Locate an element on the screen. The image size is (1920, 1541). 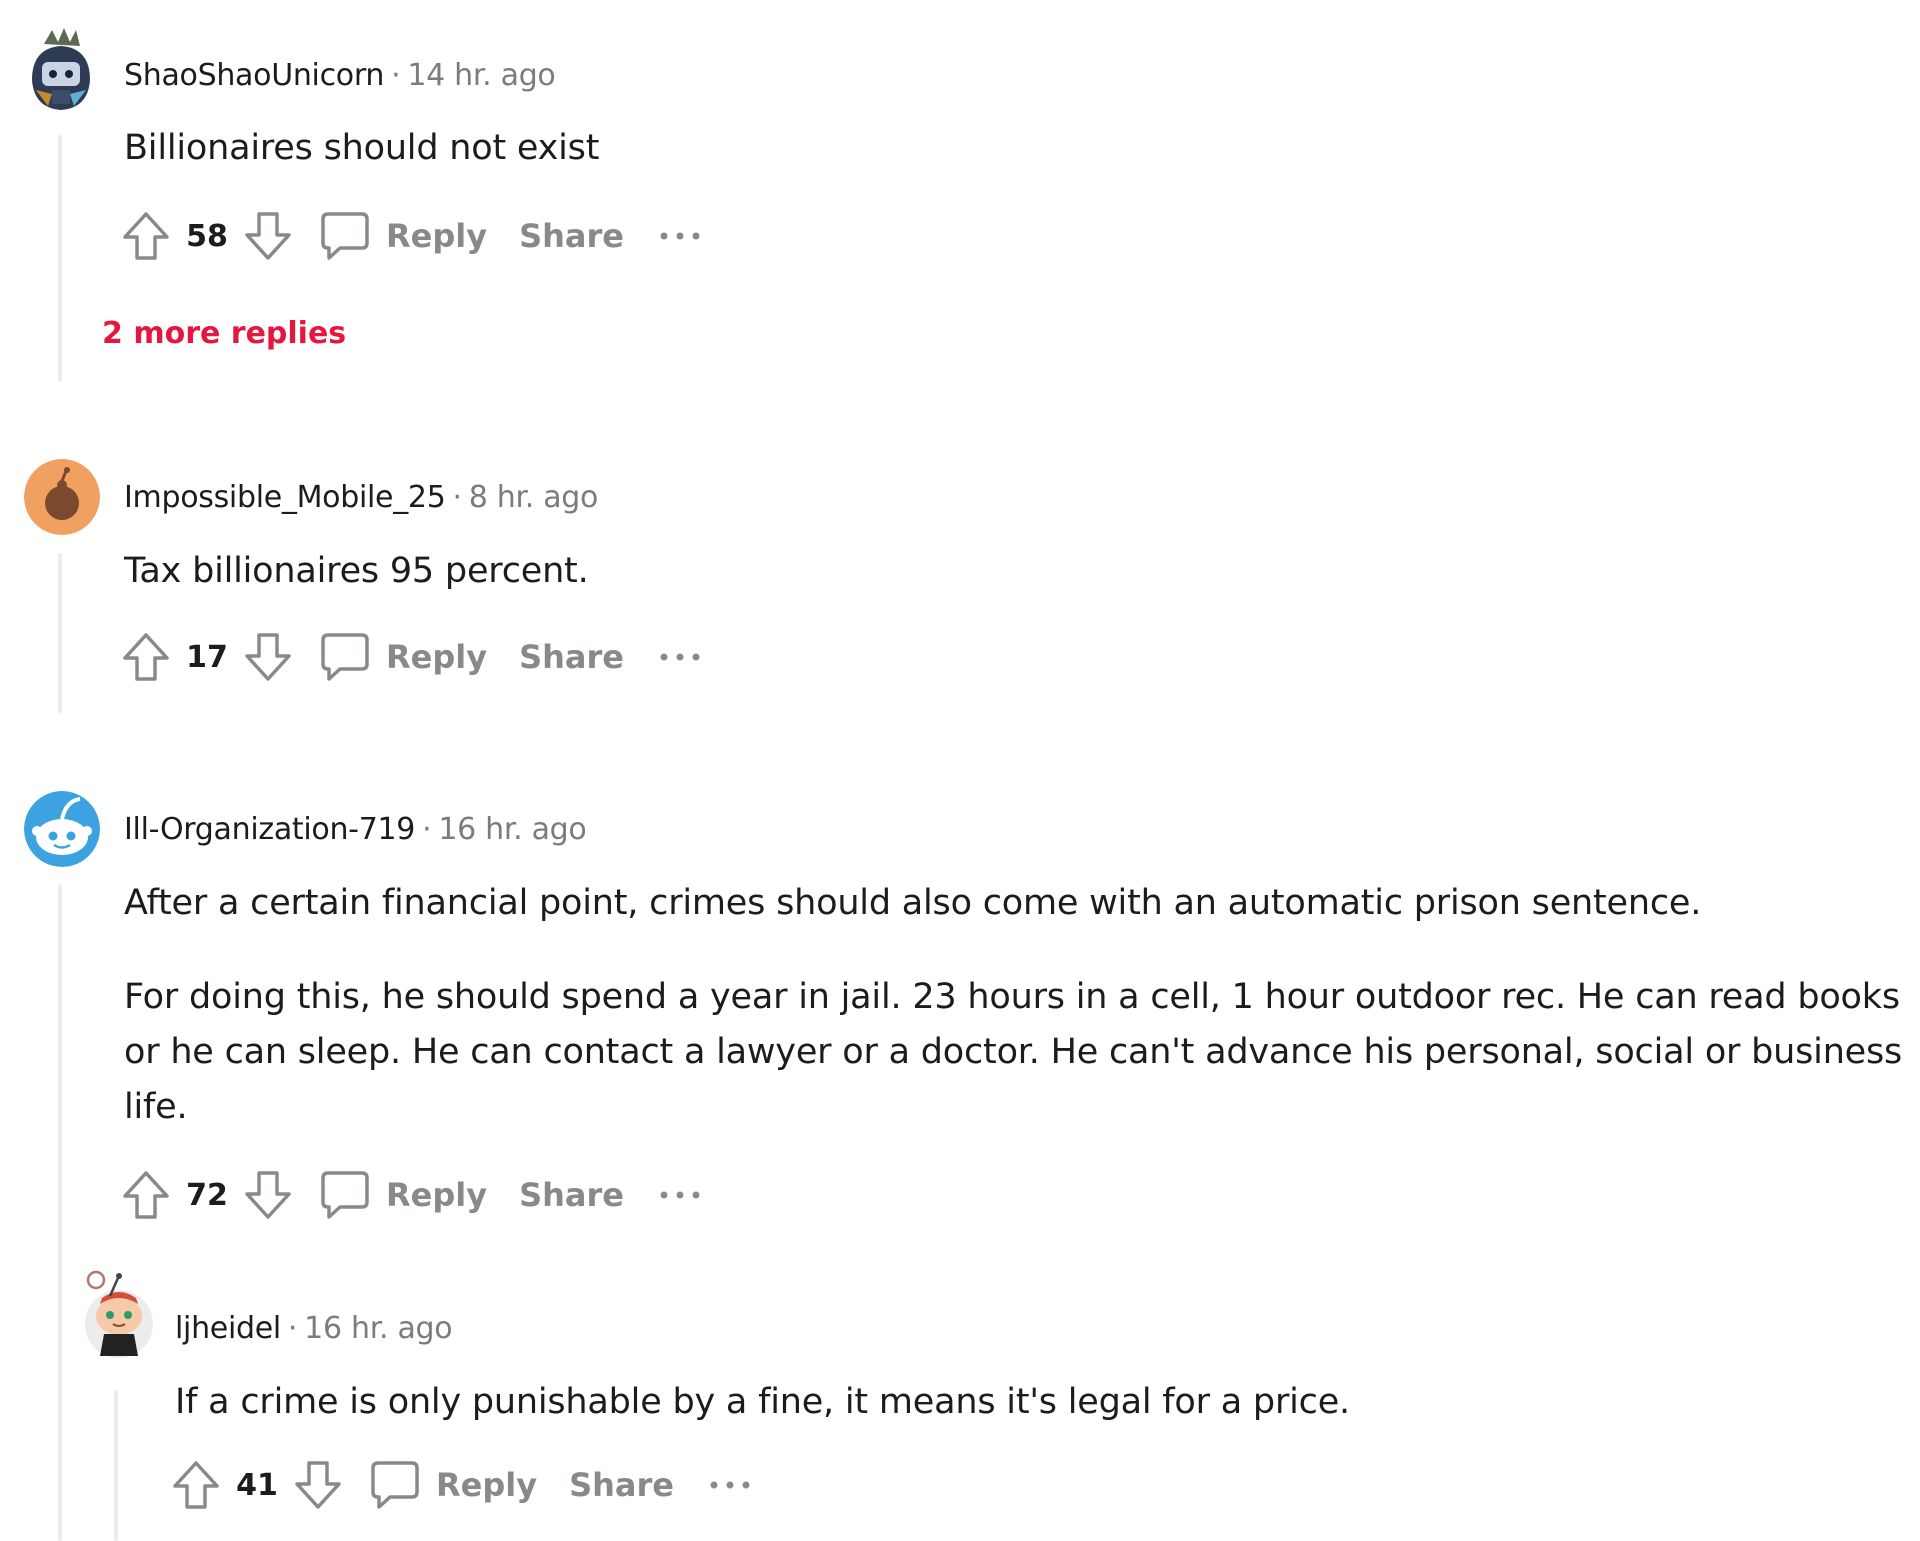
author-name: ShaoShaoUnicorn is located at coordinates (254, 75).